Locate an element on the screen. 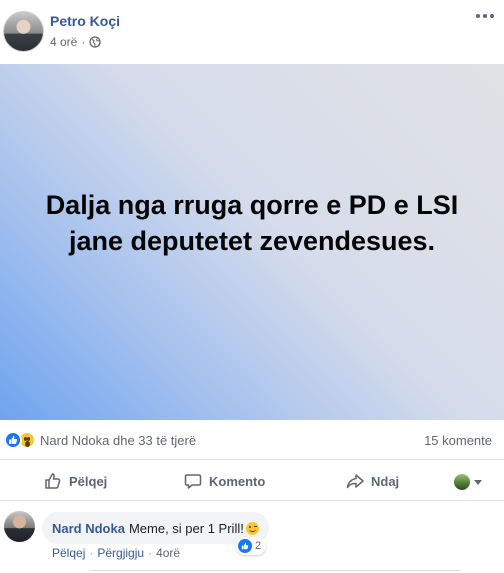  speech-bubble-icon is located at coordinates (193, 481).